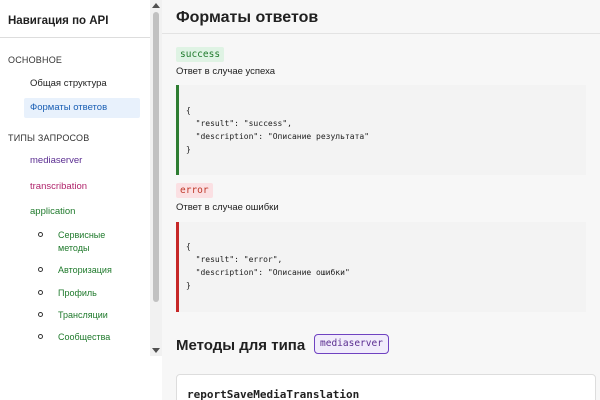  I want to click on sidebar-subitem-broadcasts: Трансляции, so click(88, 315).